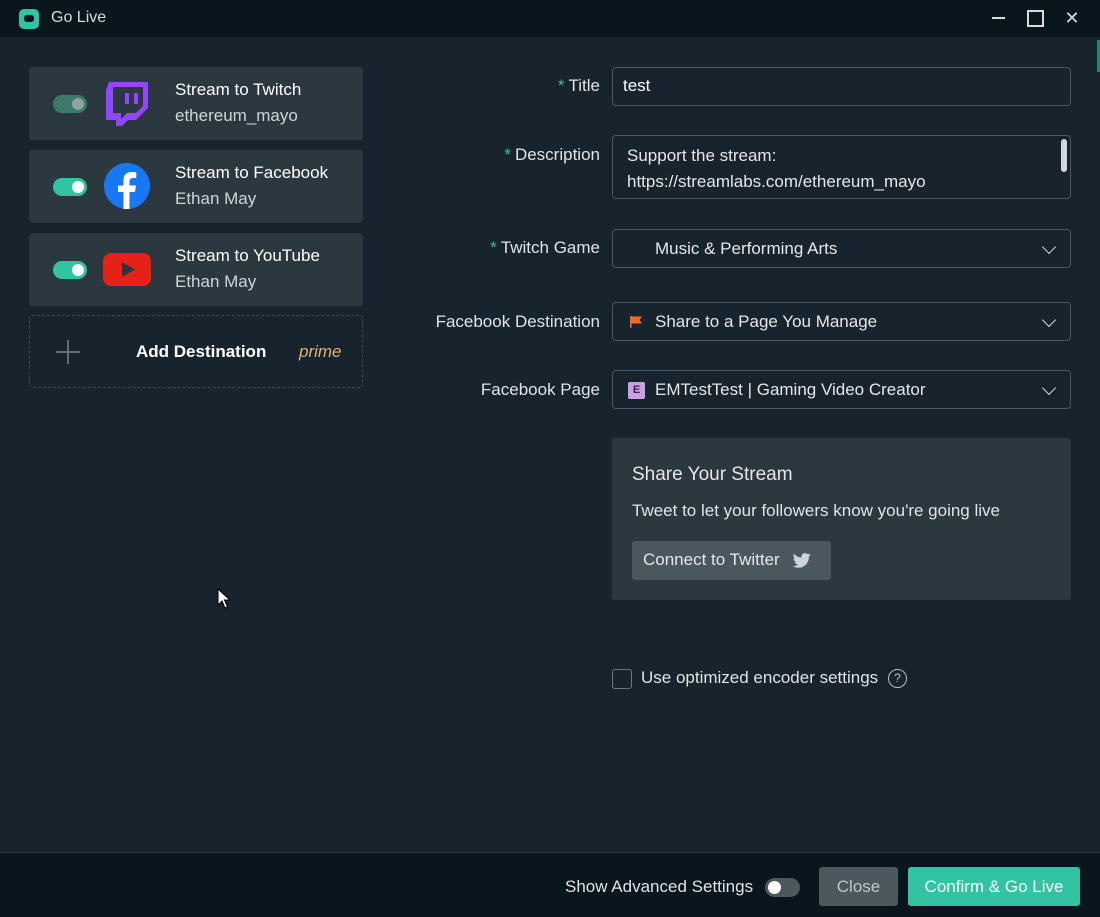 Image resolution: width=1100 pixels, height=917 pixels. Describe the element at coordinates (711, 559) in the screenshot. I see `connect-twitter-label: Connect to Twitter` at that location.